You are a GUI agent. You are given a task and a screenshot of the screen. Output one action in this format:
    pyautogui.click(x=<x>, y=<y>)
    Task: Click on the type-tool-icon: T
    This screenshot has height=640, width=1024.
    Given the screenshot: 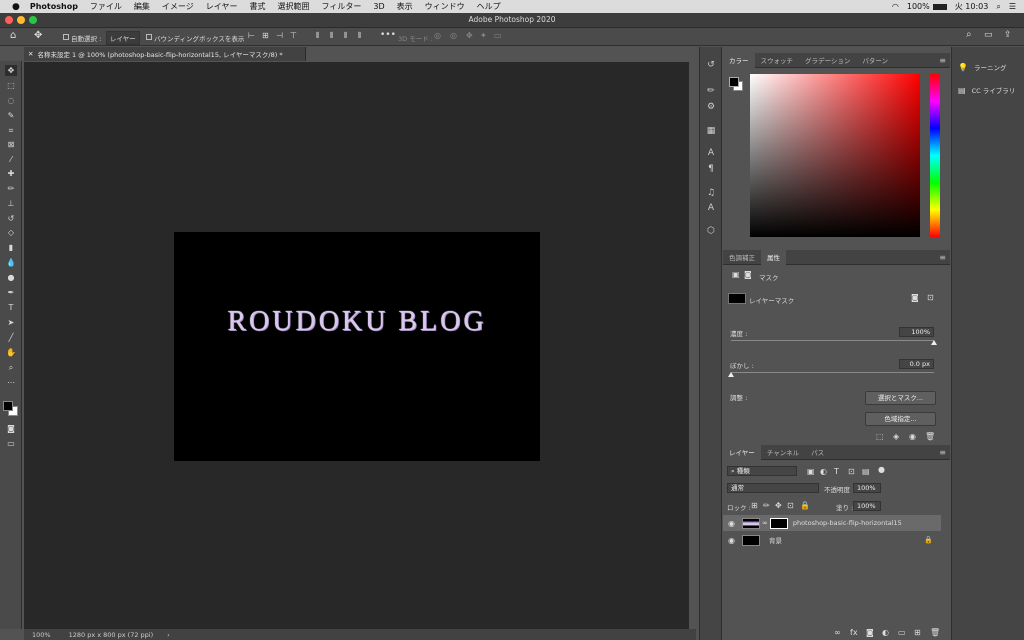 What is the action you would take?
    pyautogui.click(x=11, y=307)
    